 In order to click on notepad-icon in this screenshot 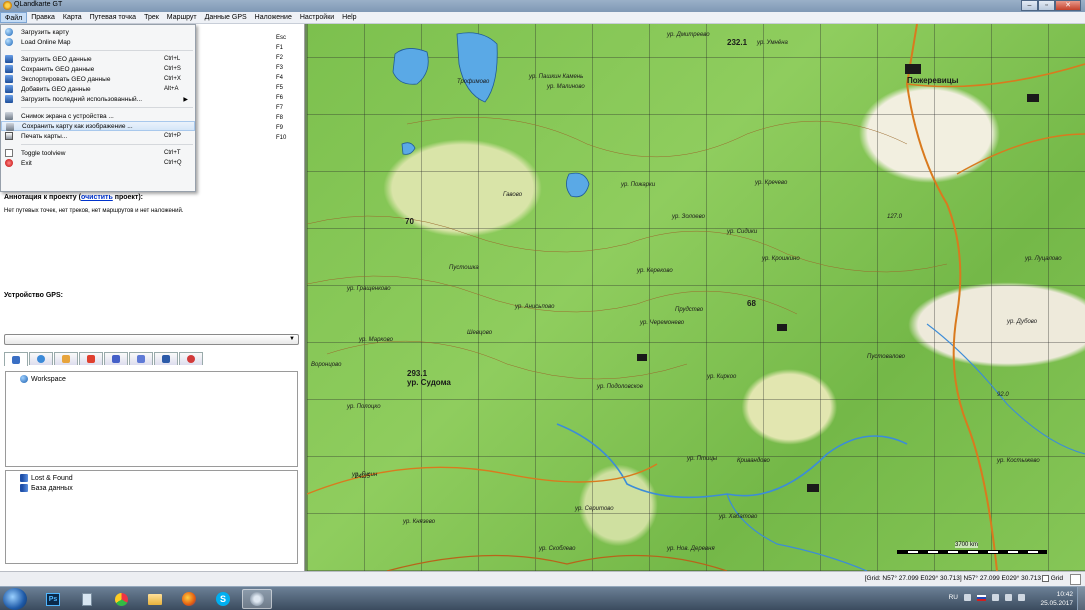, I will do `click(87, 599)`.